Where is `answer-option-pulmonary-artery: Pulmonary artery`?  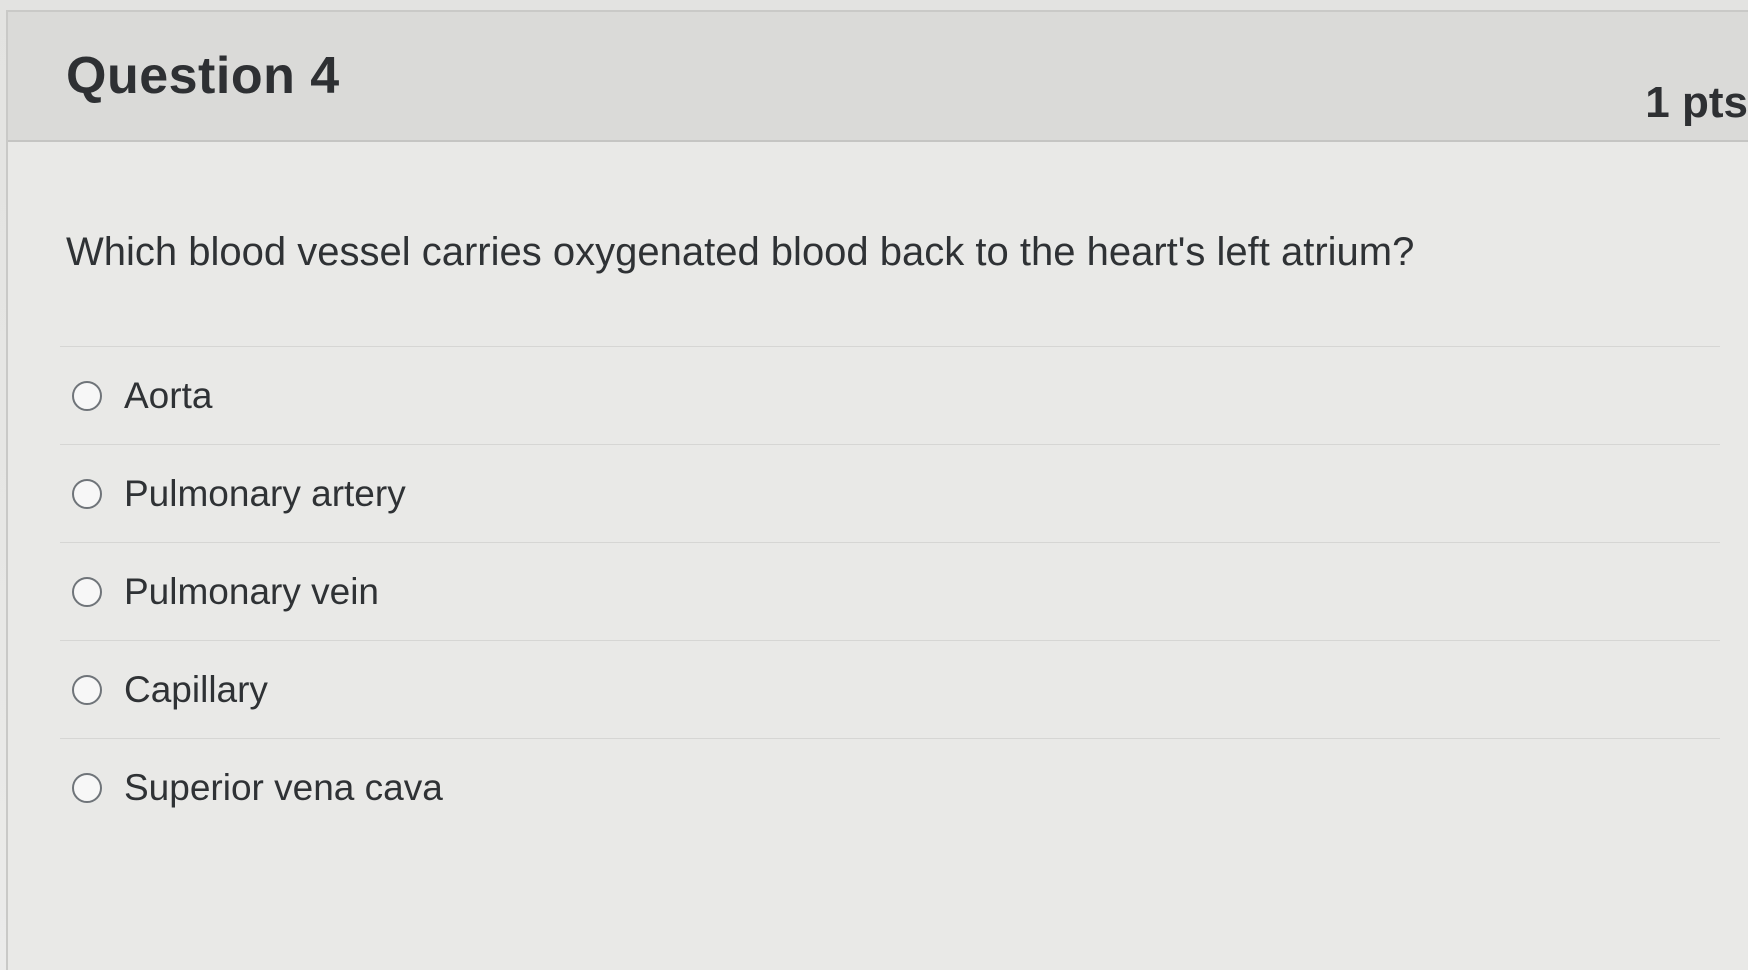 answer-option-pulmonary-artery: Pulmonary artery is located at coordinates (890, 493).